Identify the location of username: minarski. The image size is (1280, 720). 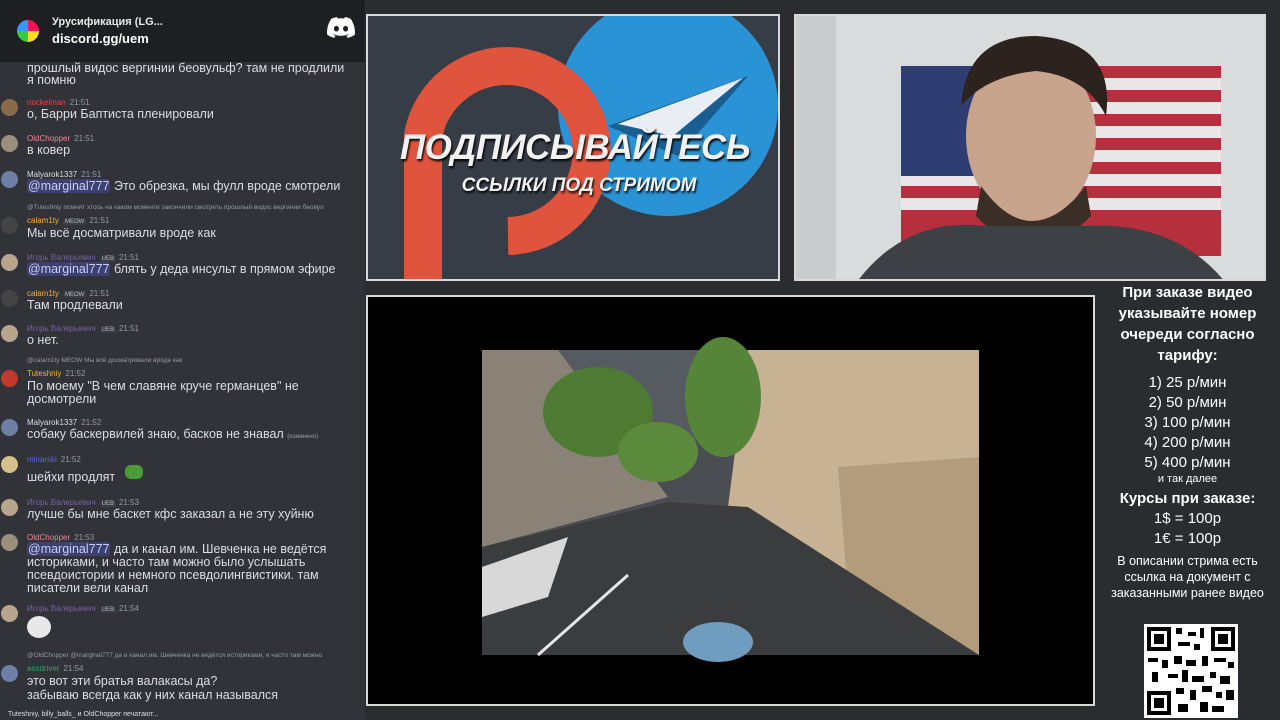
(42, 459).